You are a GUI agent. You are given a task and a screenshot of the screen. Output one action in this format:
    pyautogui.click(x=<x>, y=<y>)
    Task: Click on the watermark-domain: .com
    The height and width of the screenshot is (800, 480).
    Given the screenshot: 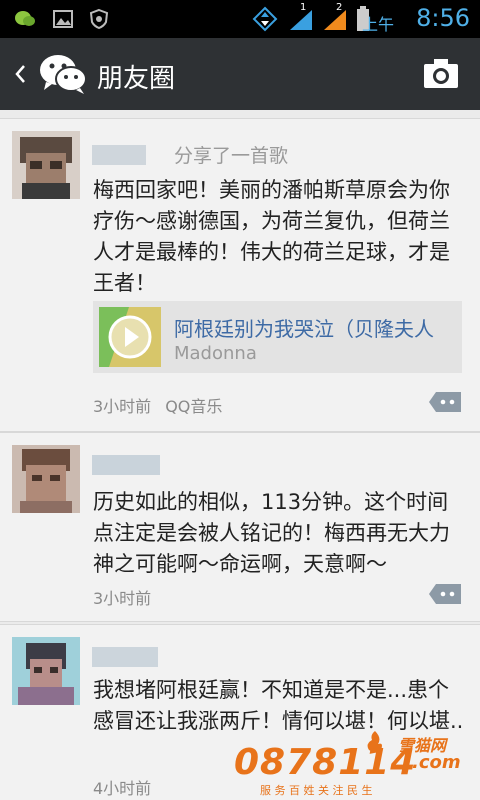 What is the action you would take?
    pyautogui.click(x=436, y=762)
    